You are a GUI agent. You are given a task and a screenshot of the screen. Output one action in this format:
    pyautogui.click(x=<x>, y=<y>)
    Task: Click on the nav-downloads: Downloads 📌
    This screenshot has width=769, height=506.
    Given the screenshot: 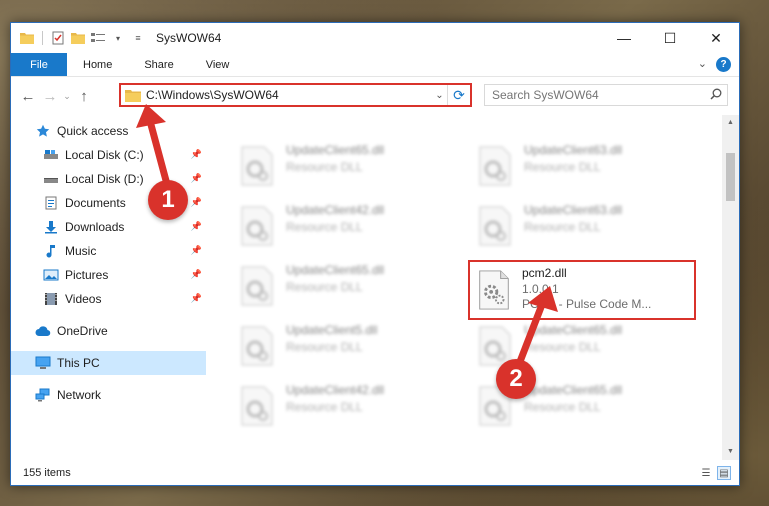 What is the action you would take?
    pyautogui.click(x=108, y=227)
    